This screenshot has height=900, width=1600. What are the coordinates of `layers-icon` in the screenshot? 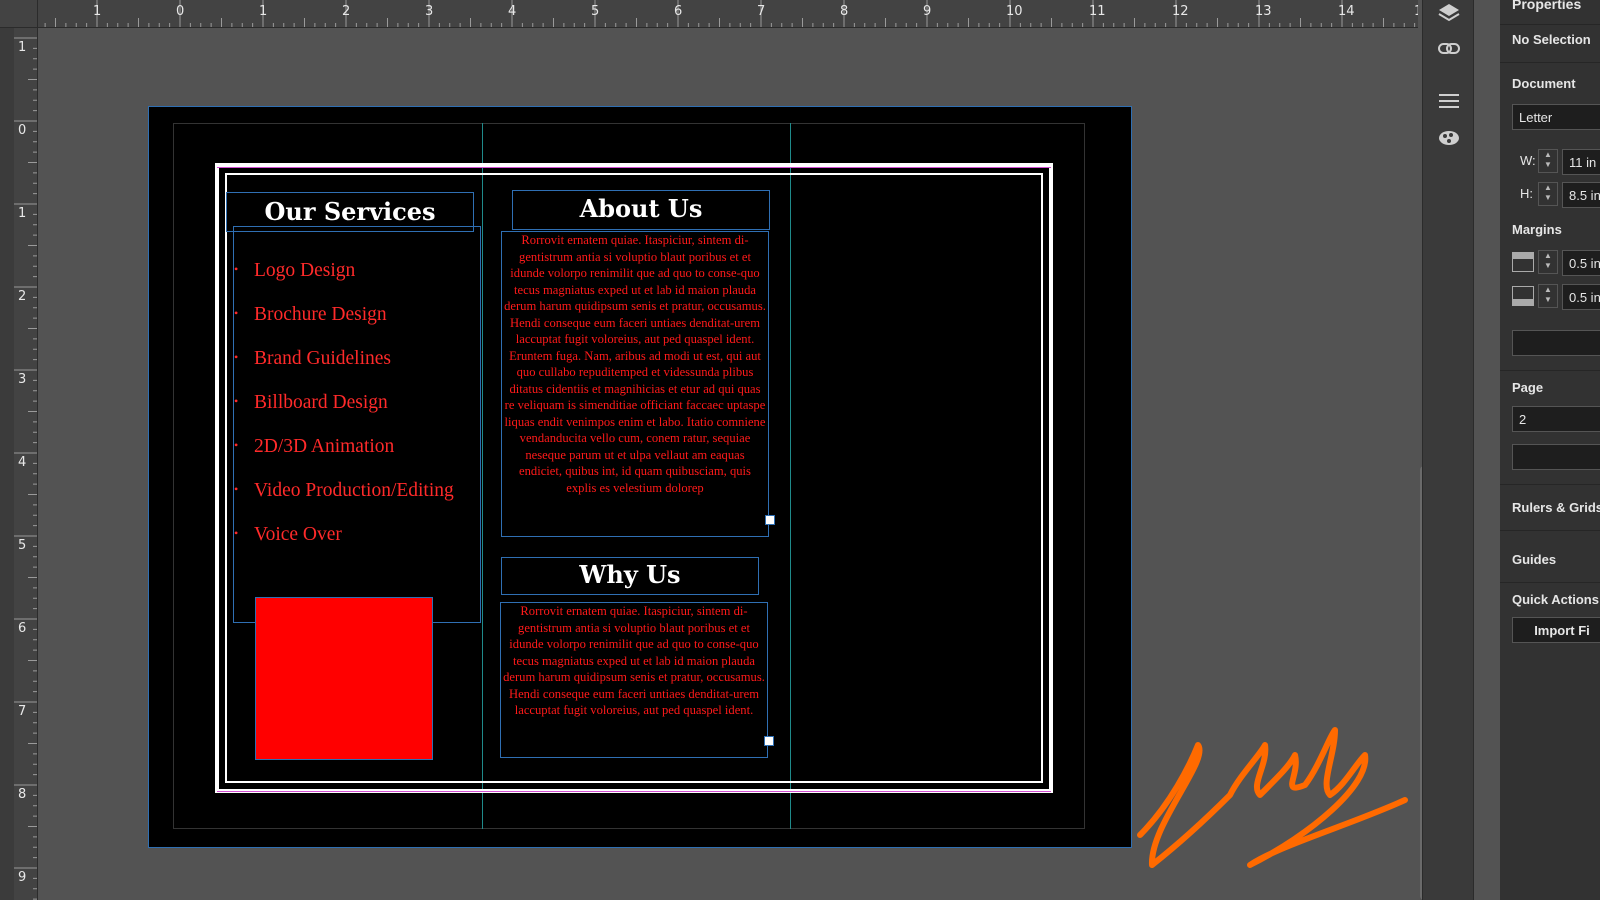 It's located at (1449, 13).